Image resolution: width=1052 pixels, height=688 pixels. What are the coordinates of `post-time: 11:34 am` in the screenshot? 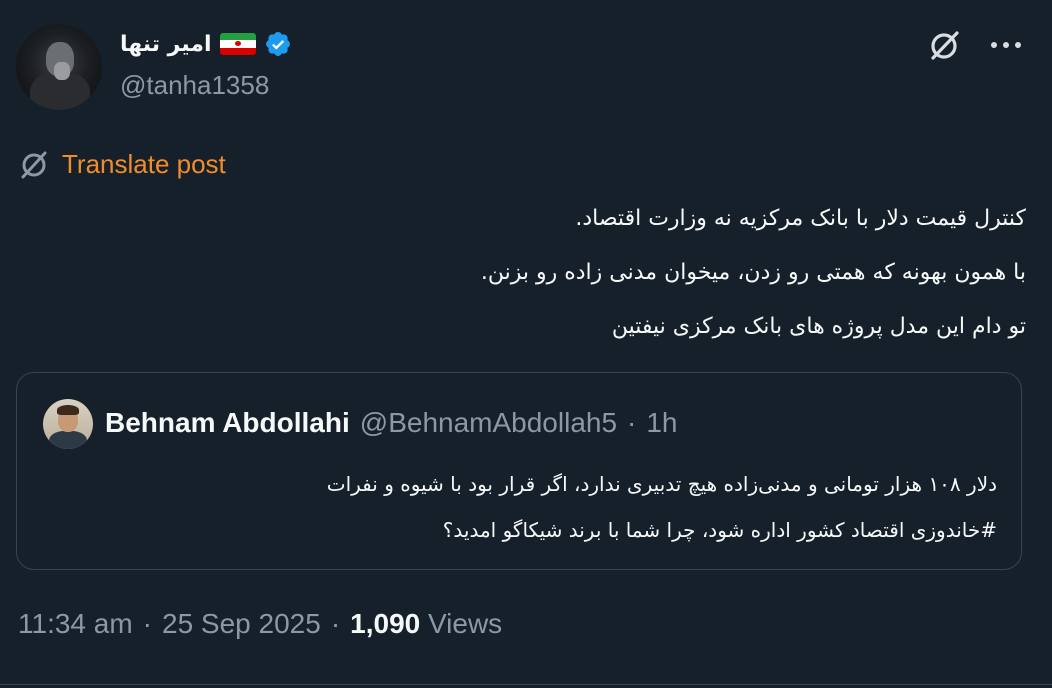 It's located at (75, 624).